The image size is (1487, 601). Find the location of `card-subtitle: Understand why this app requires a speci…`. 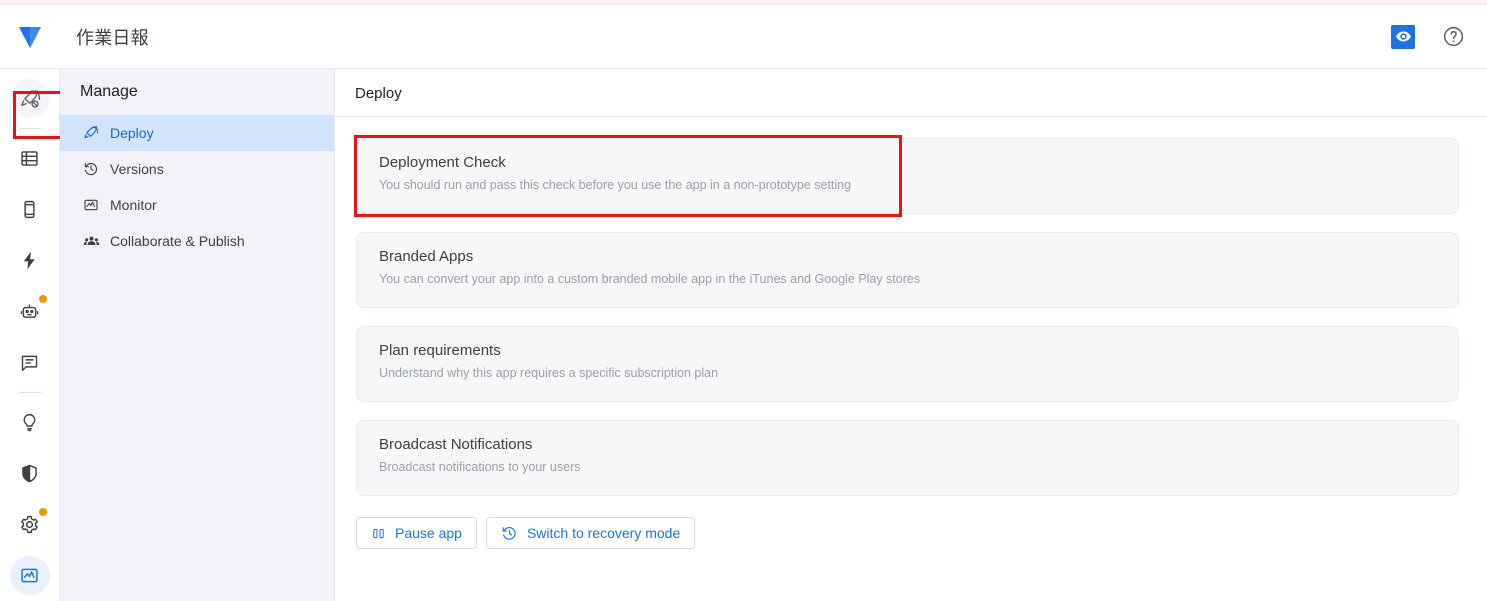

card-subtitle: Understand why this app requires a speci… is located at coordinates (549, 373).